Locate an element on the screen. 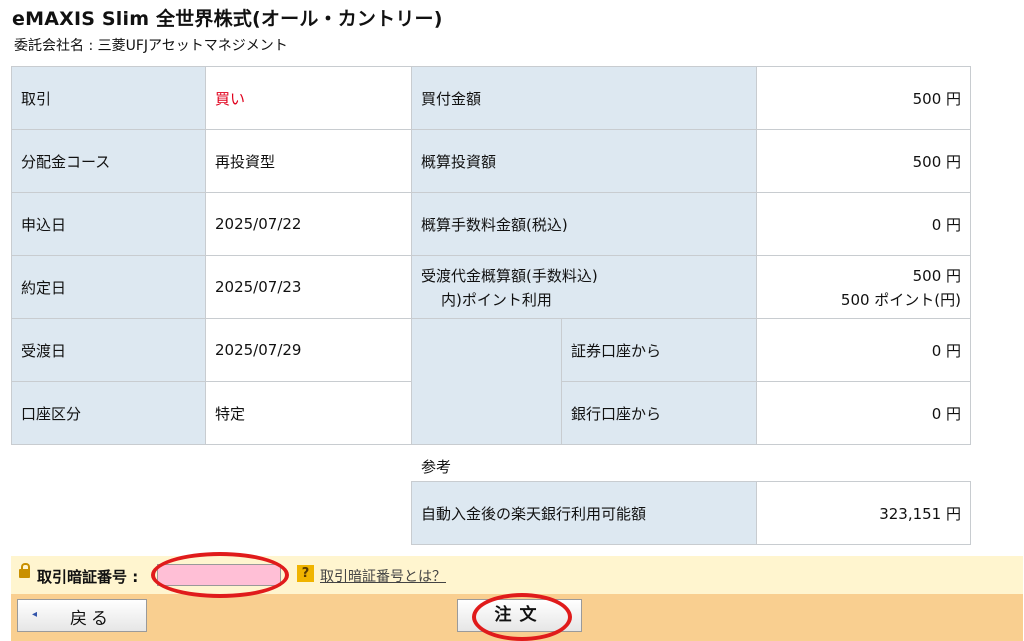 The height and width of the screenshot is (641, 1024). trade-type-value: 買い is located at coordinates (308, 98).